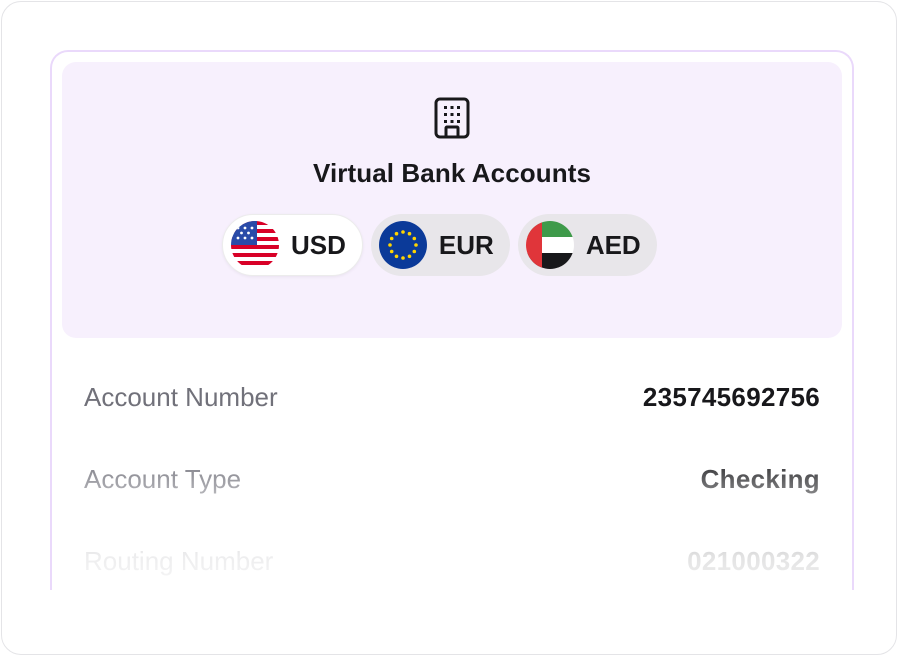 Image resolution: width=900 pixels, height=658 pixels. I want to click on detail-value: 235745692756, so click(731, 397).